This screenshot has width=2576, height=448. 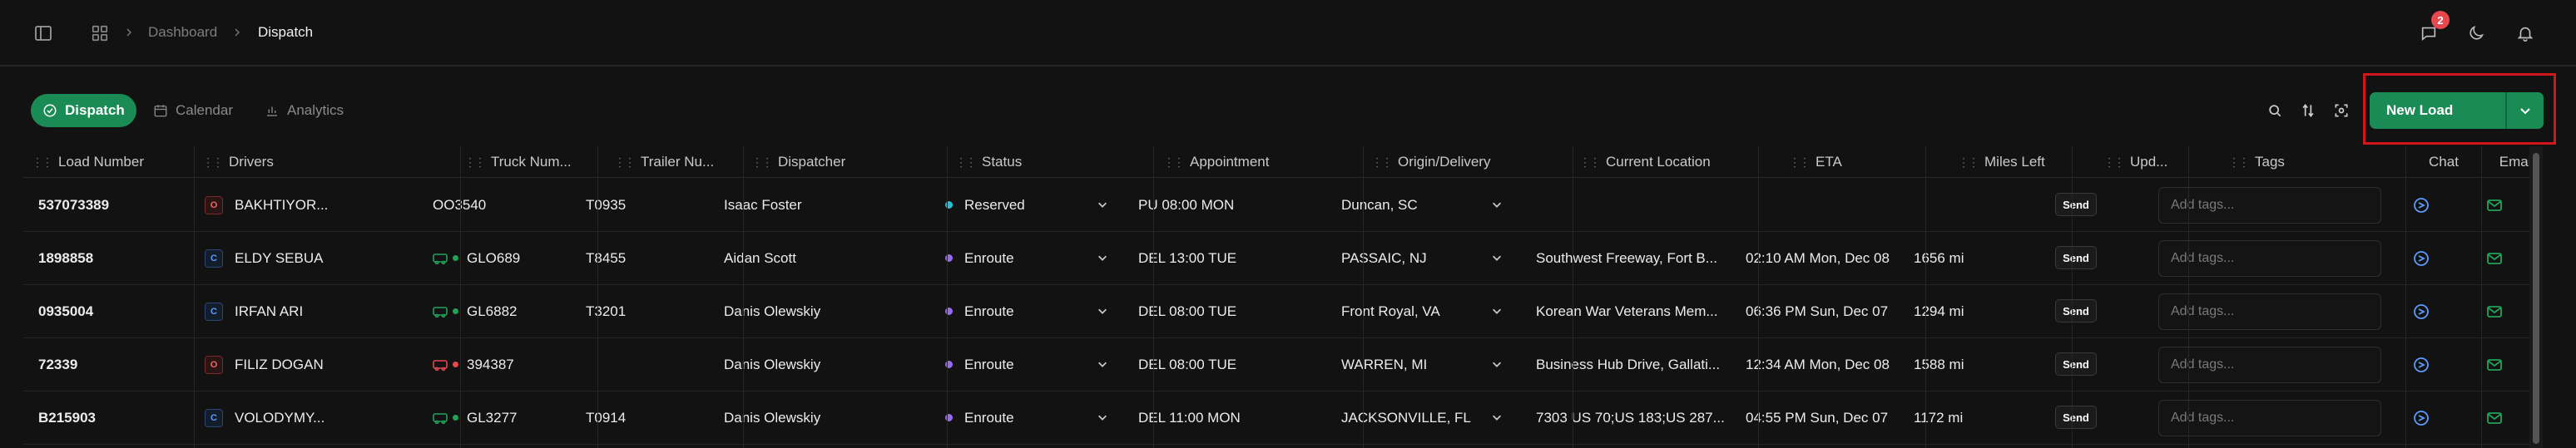 I want to click on column-header: ⋮⋮ Load Number, so click(x=111, y=162).